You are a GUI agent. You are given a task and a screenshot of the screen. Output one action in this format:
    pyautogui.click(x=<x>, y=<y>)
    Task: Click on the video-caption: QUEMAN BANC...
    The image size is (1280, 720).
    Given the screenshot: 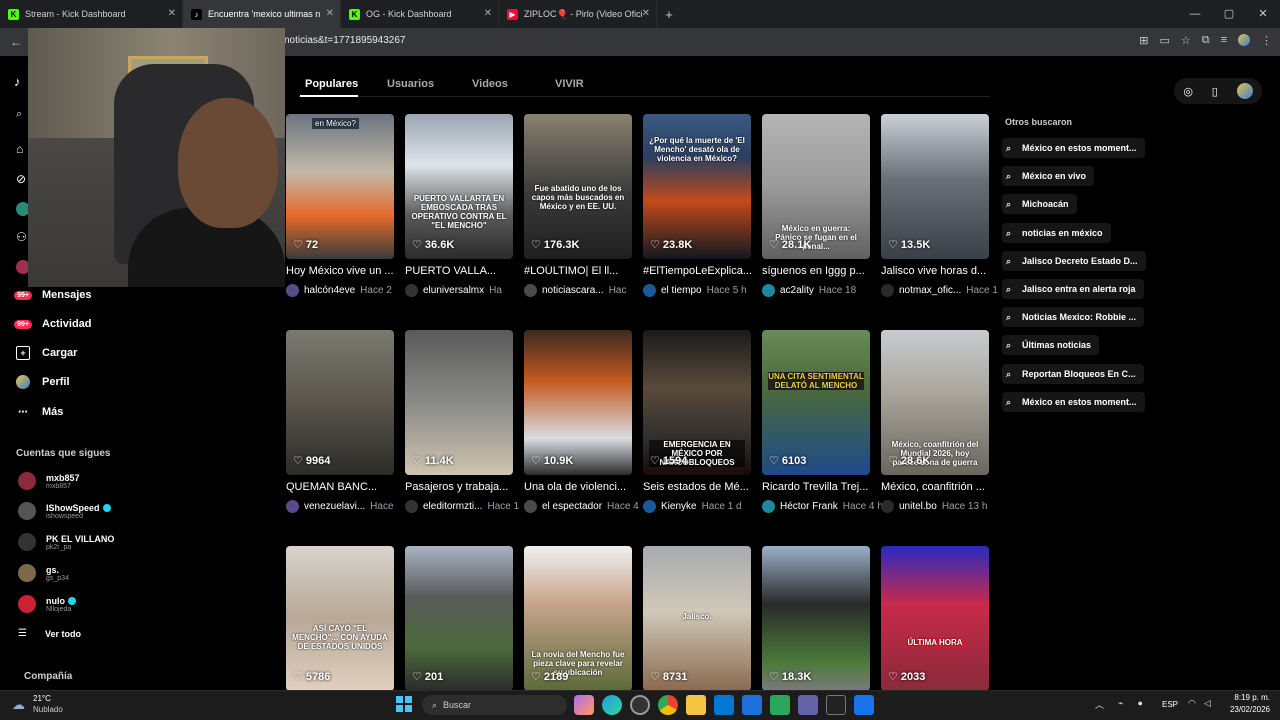 What is the action you would take?
    pyautogui.click(x=342, y=487)
    